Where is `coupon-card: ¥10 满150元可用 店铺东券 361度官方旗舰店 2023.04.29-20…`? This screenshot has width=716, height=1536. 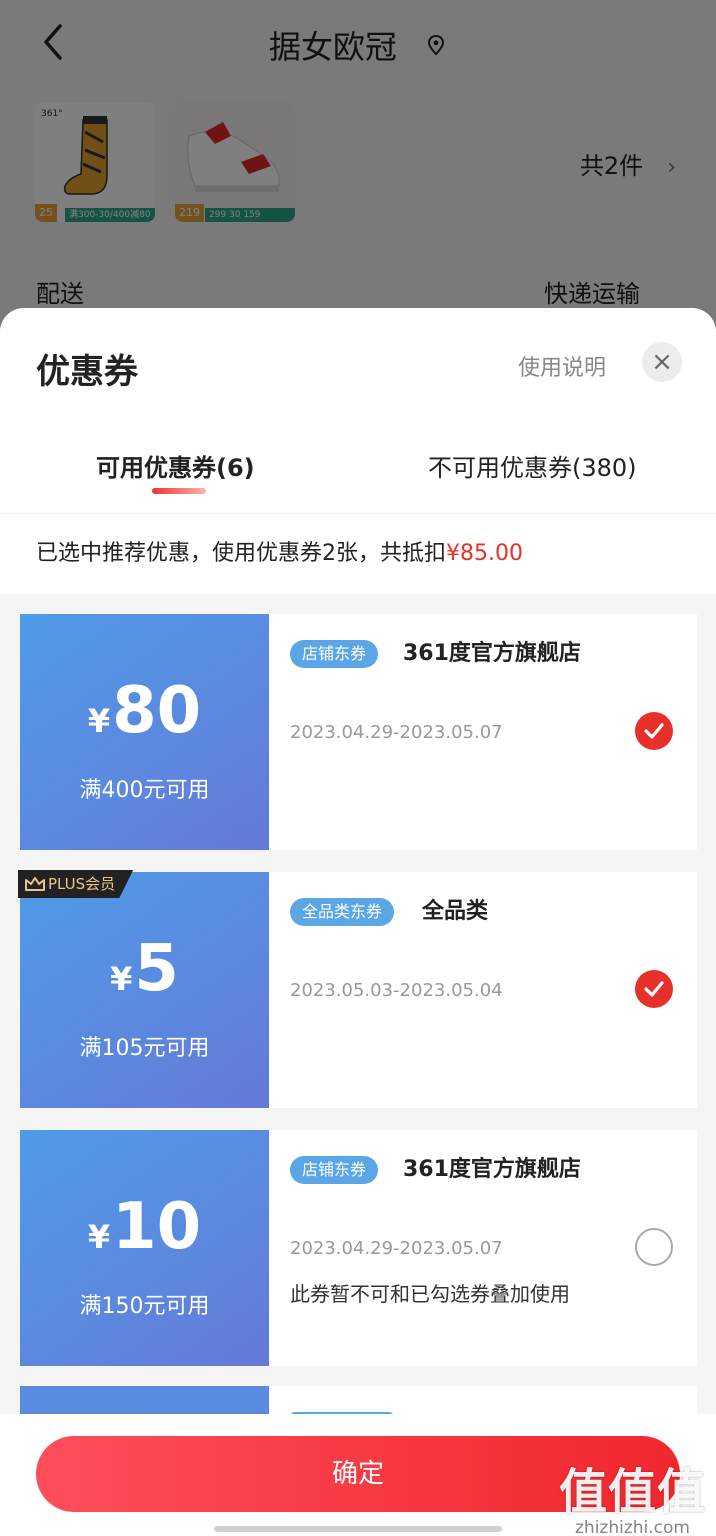 coupon-card: ¥10 满150元可用 店铺东券 361度官方旗舰店 2023.04.29-20… is located at coordinates (356, 1248).